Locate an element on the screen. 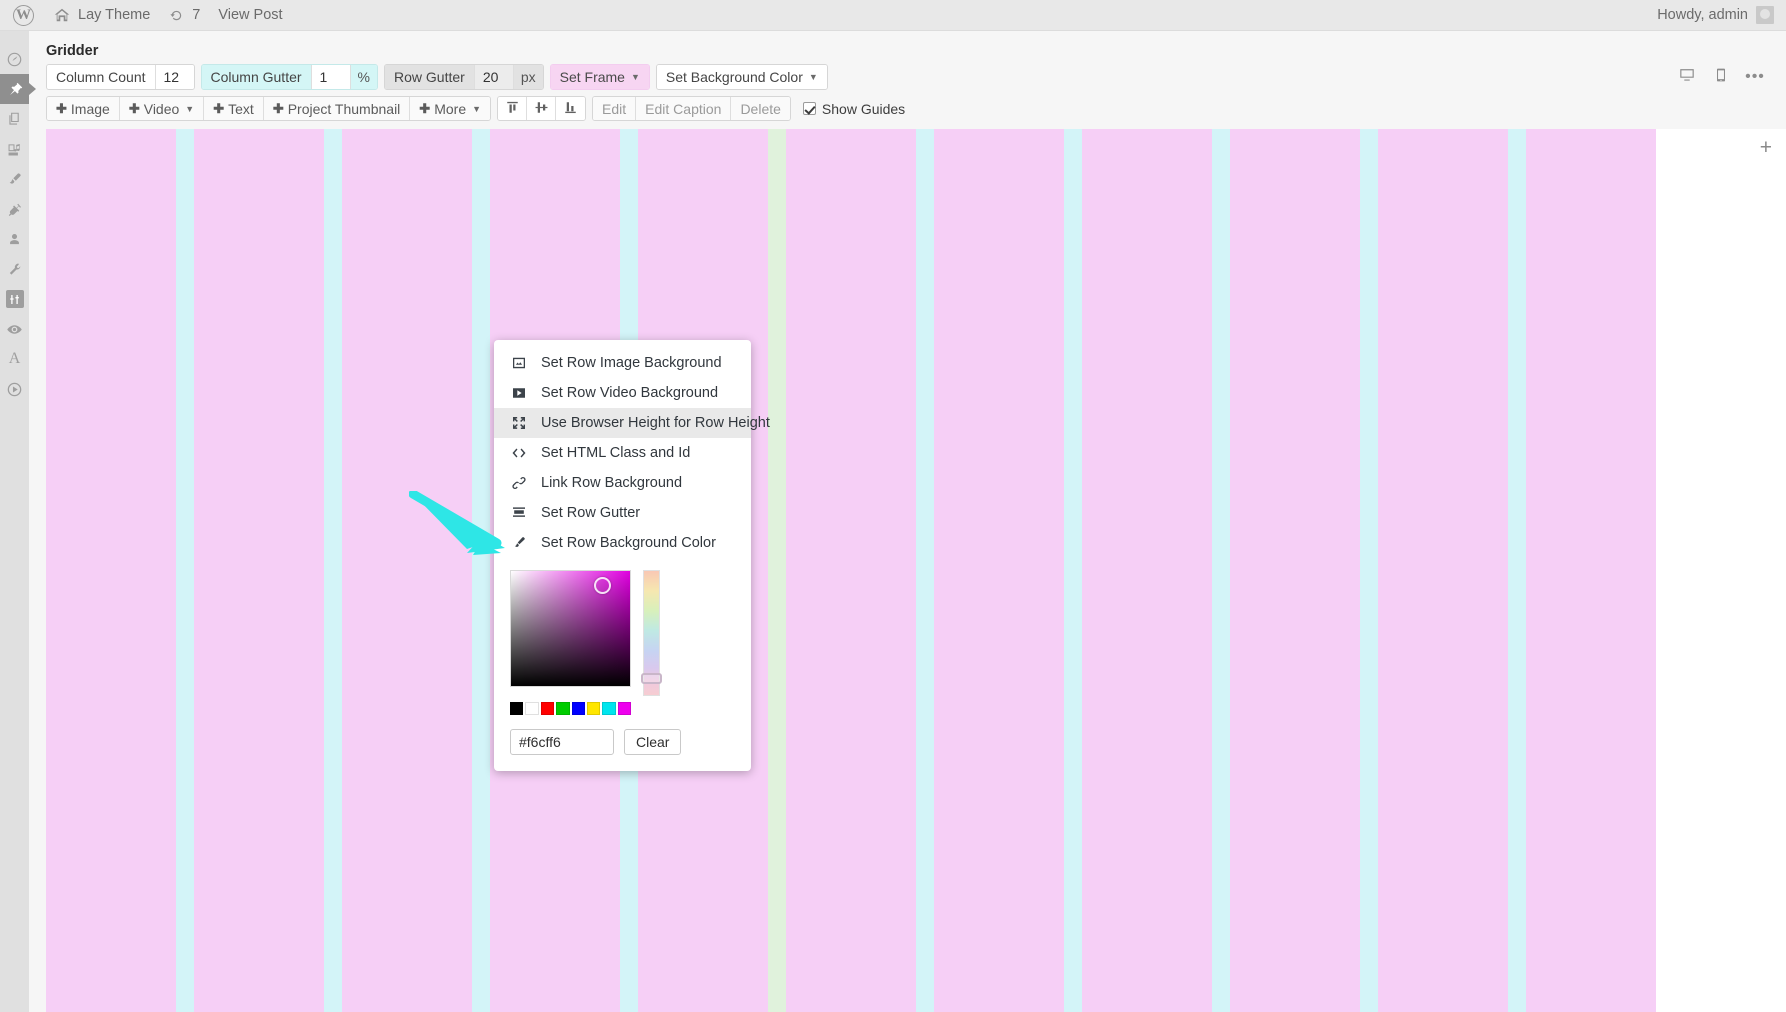 This screenshot has height=1012, width=1786. ellipsis-icon: ••• is located at coordinates (1755, 76).